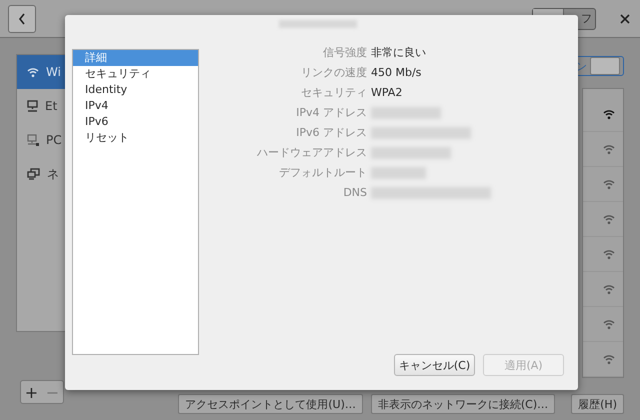  What do you see at coordinates (54, 140) in the screenshot?
I see `sidebar-item-label: PC` at bounding box center [54, 140].